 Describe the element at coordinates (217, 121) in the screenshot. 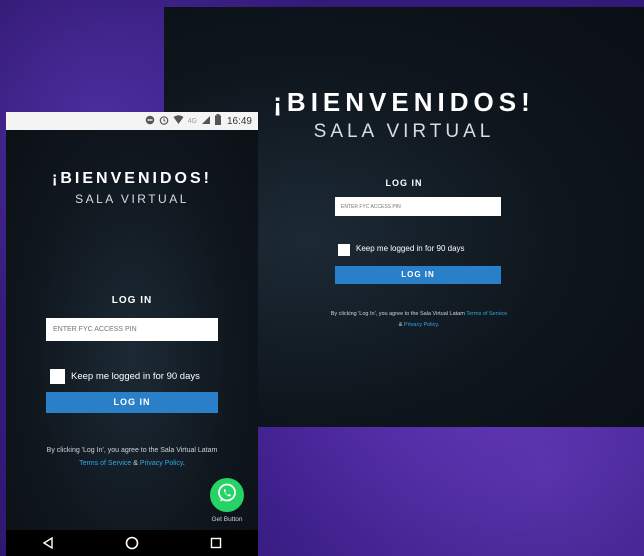

I see `battery-icon` at that location.